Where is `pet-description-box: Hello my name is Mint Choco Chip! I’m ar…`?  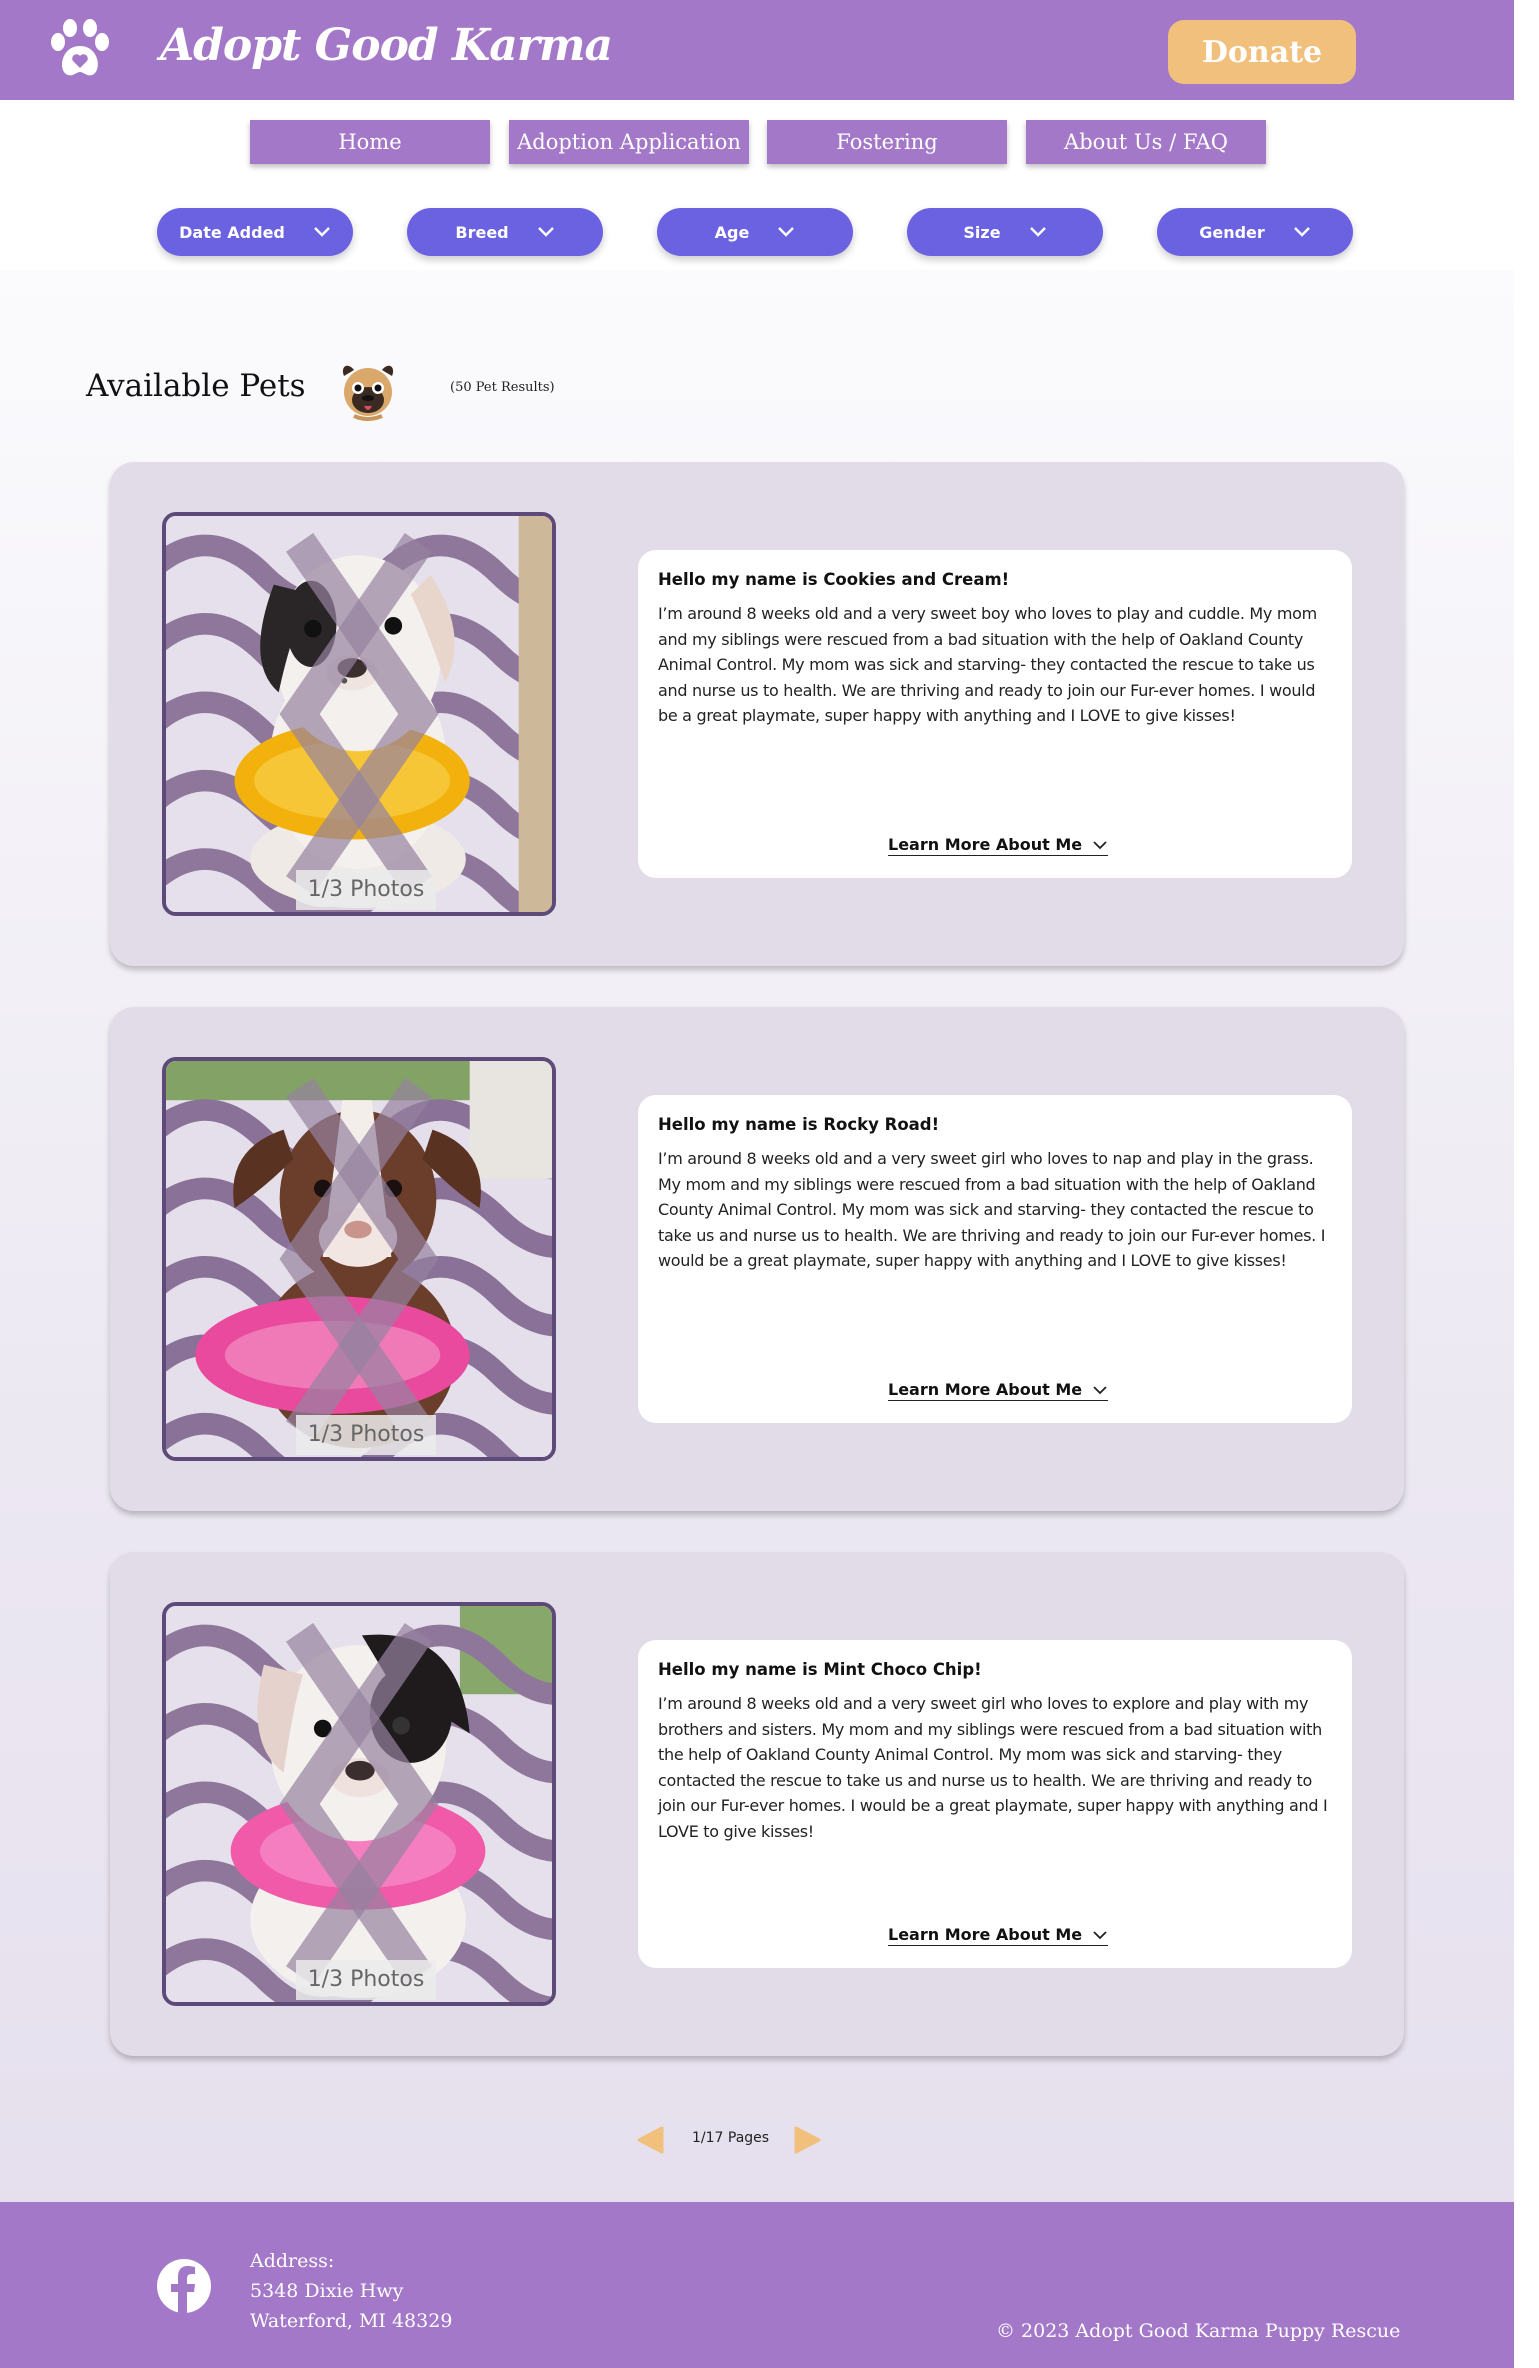 pet-description-box: Hello my name is Mint Choco Chip! I’m ar… is located at coordinates (995, 1804).